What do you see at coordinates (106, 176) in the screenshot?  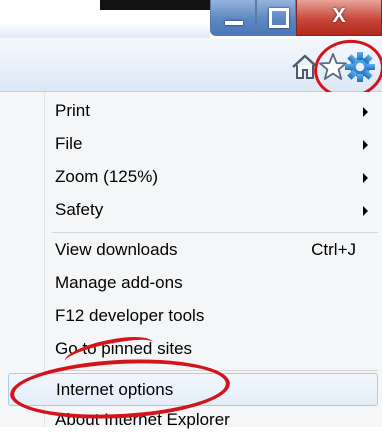 I see `menu-item-label: Zoom (125%)` at bounding box center [106, 176].